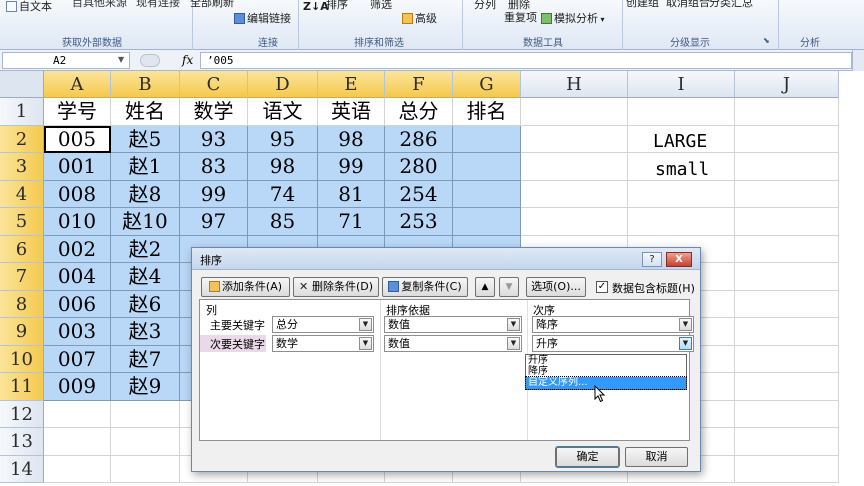  What do you see at coordinates (487, 194) in the screenshot?
I see `cell-G4` at bounding box center [487, 194].